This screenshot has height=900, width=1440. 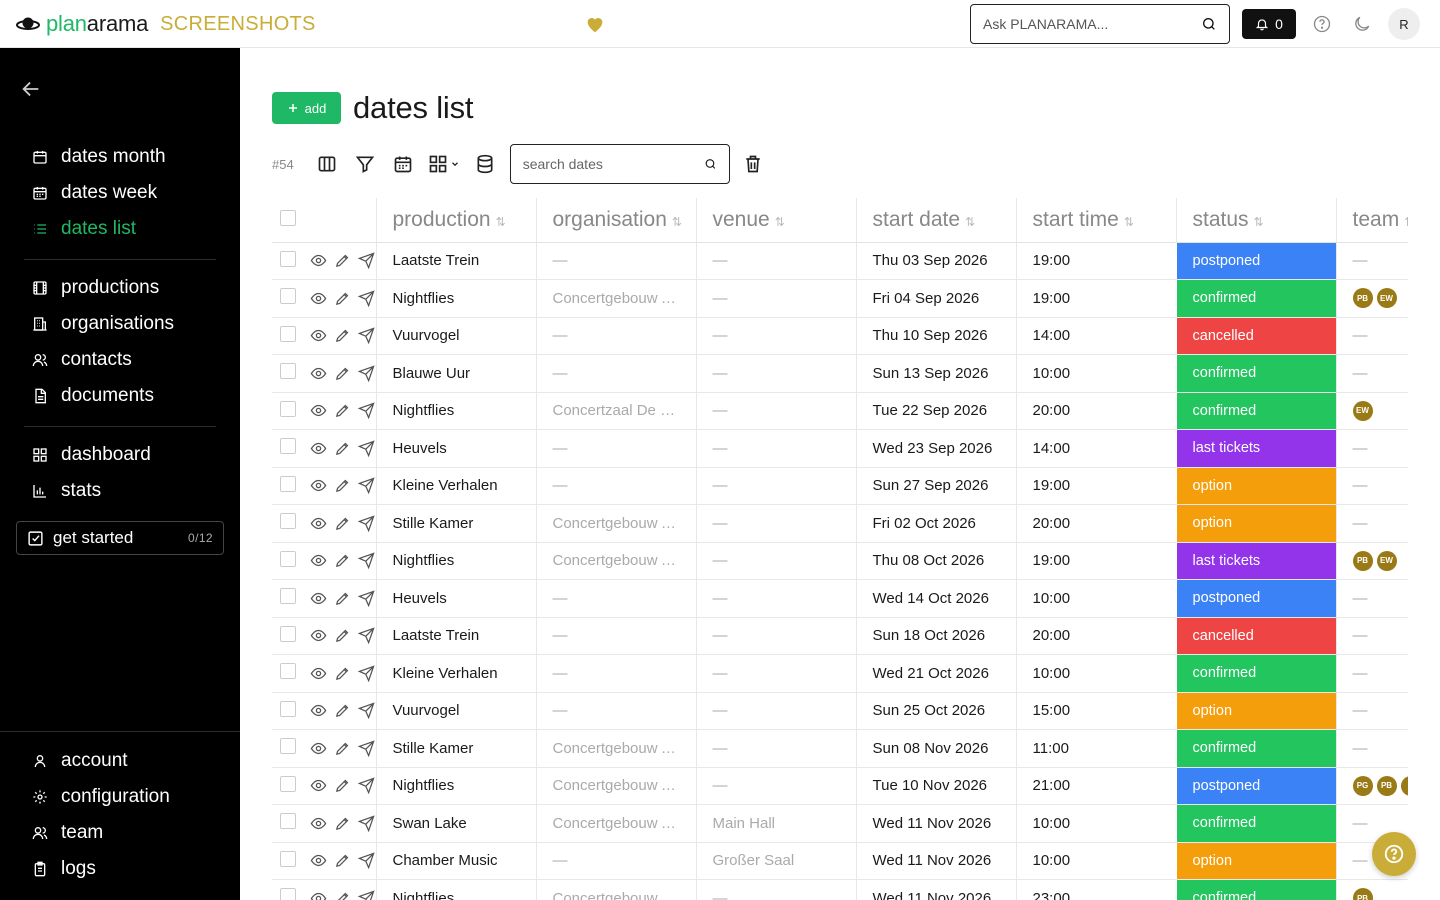 I want to click on start-date-cell: Wed 23 Sep 2026, so click(x=935, y=448).